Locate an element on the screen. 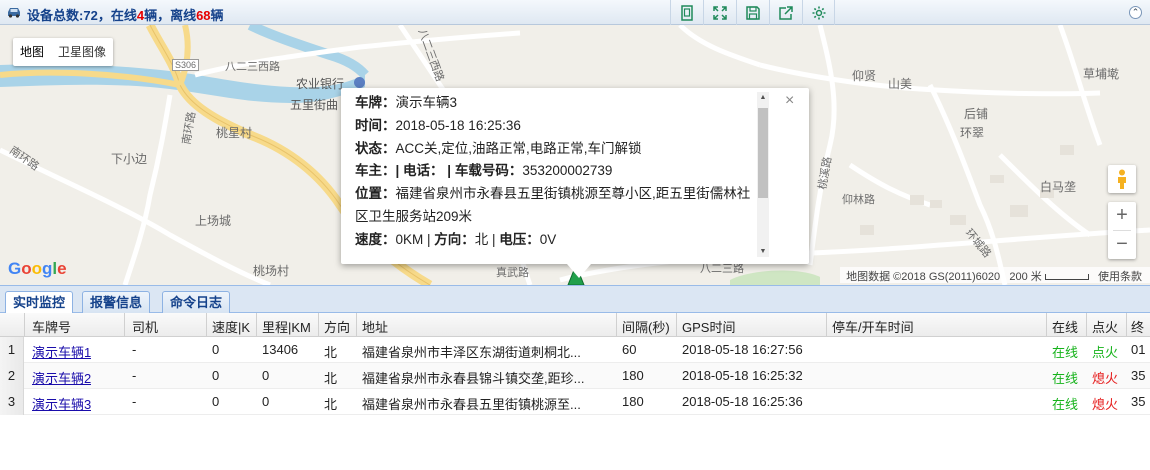 This screenshot has height=470, width=1150. offline-count: 68 is located at coordinates (203, 15).